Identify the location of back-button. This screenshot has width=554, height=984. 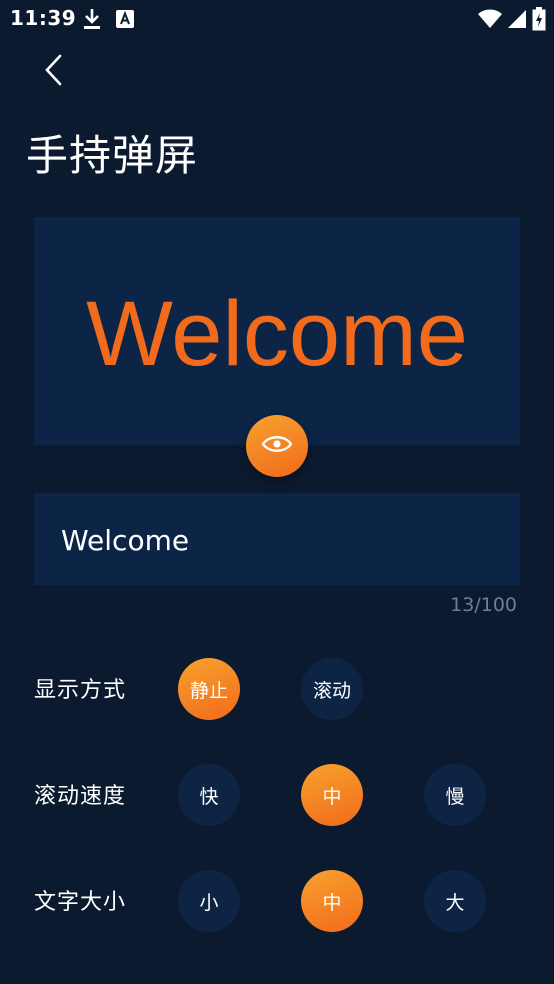
(54, 70).